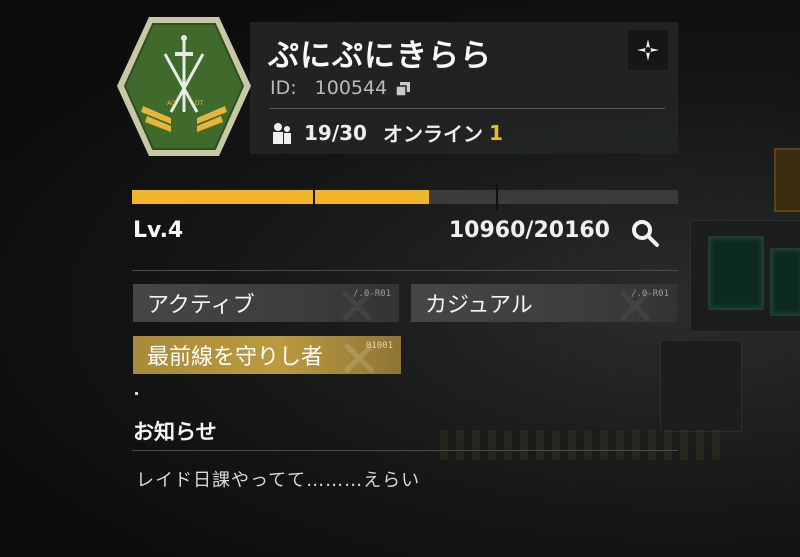  Describe the element at coordinates (380, 56) in the screenshot. I see `guild-name: ぷにぷにきらら` at that location.